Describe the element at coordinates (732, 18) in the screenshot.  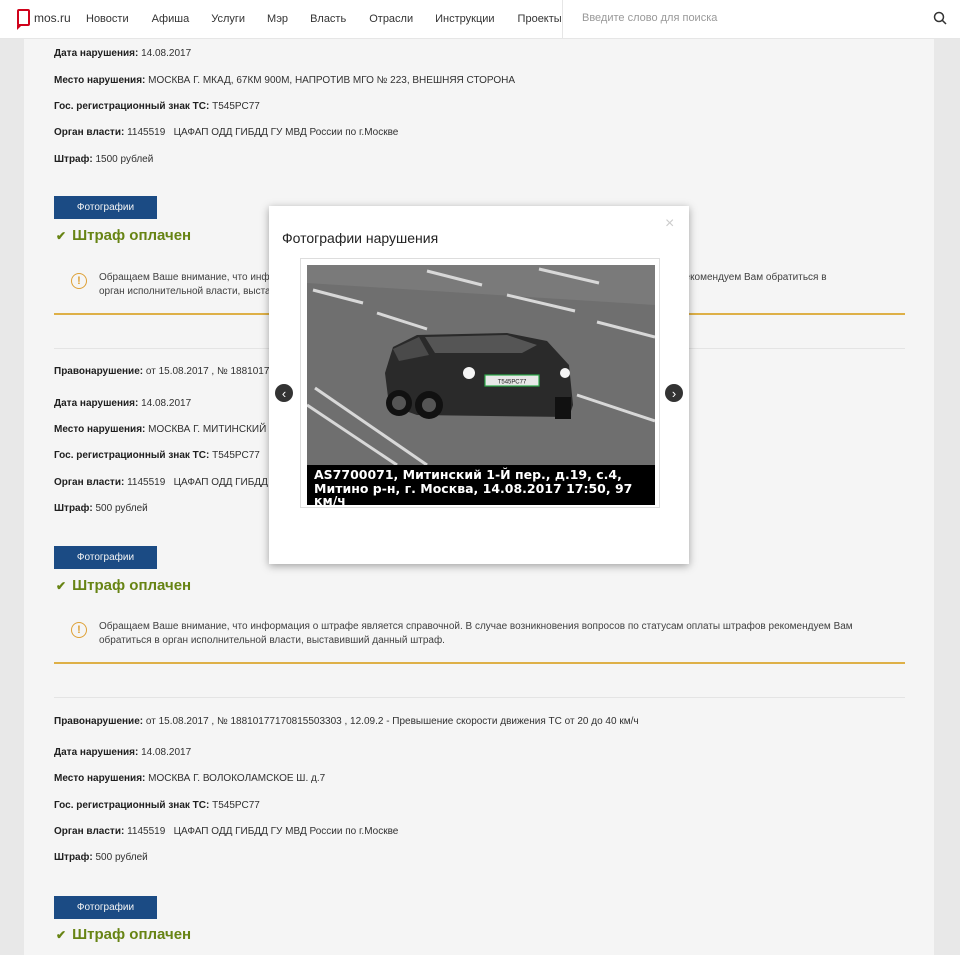
I see `search-input` at that location.